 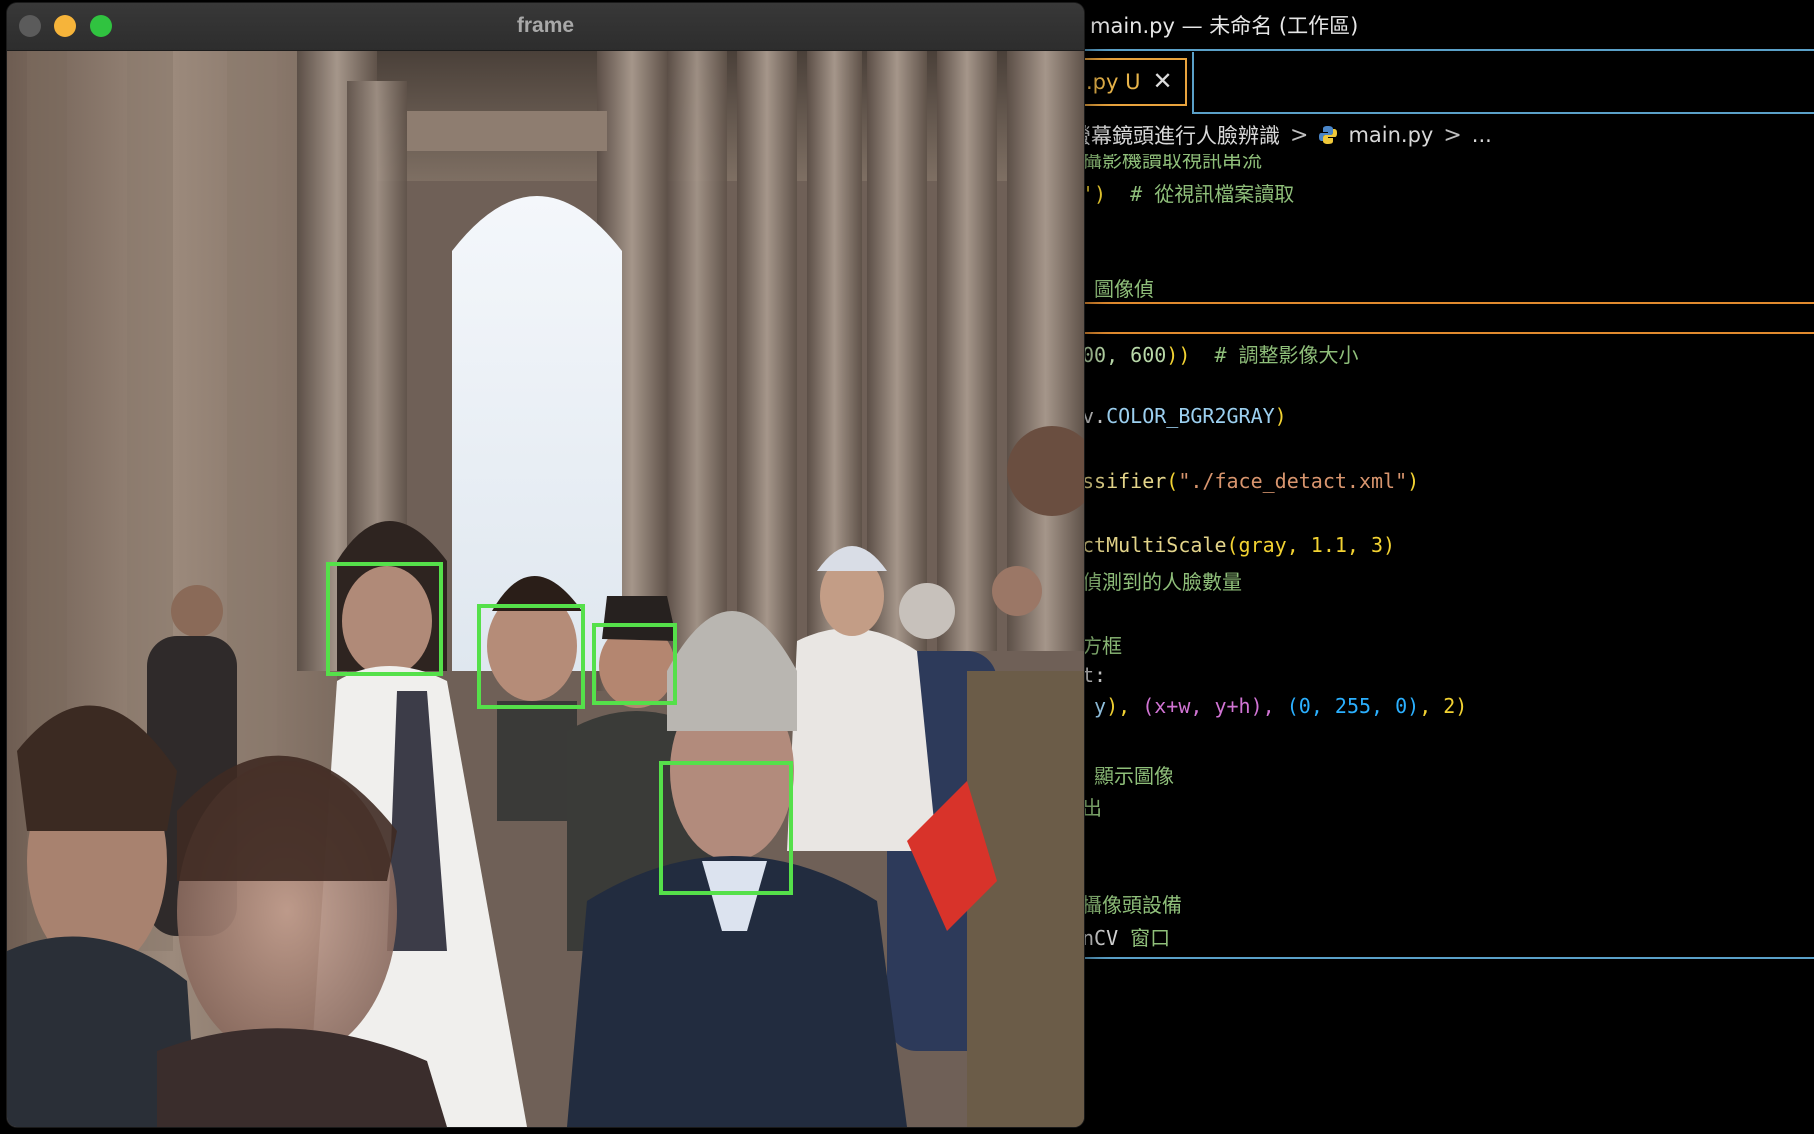 I want to click on code-line: t:, so click(x=1094, y=675).